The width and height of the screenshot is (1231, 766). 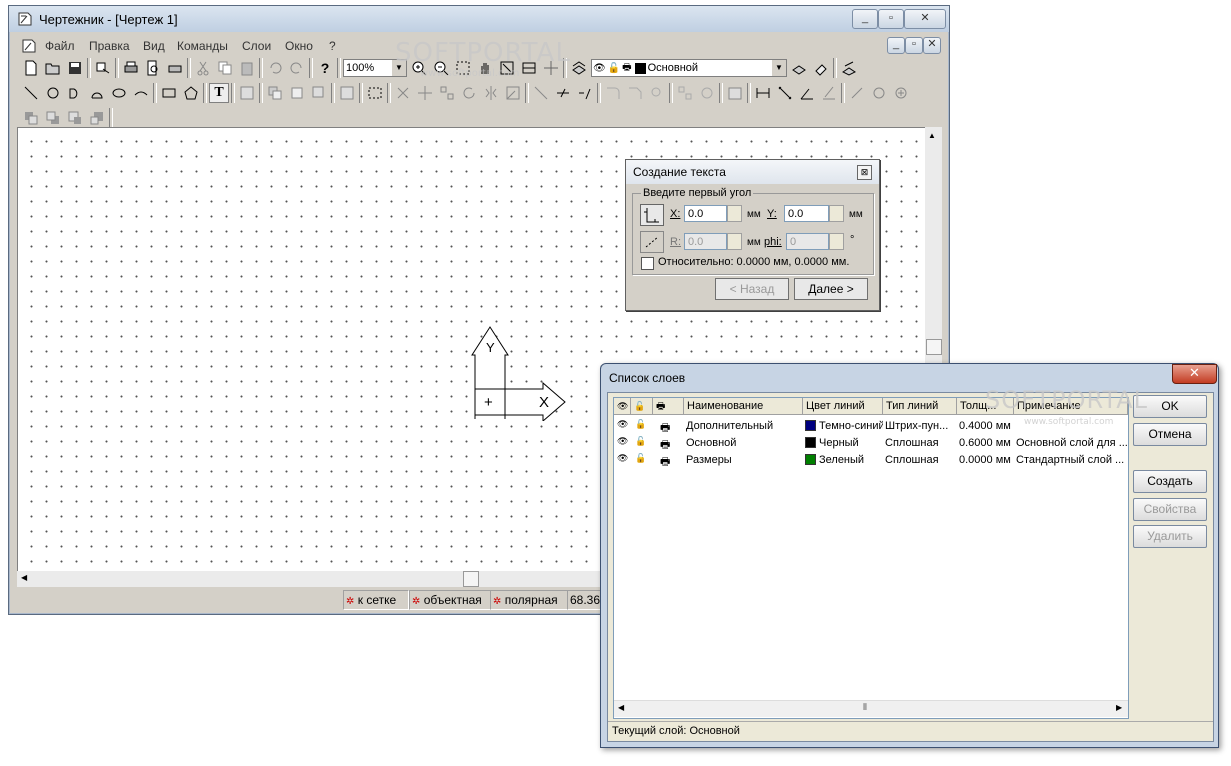 What do you see at coordinates (849, 68) in the screenshot?
I see `layer-manager-icon` at bounding box center [849, 68].